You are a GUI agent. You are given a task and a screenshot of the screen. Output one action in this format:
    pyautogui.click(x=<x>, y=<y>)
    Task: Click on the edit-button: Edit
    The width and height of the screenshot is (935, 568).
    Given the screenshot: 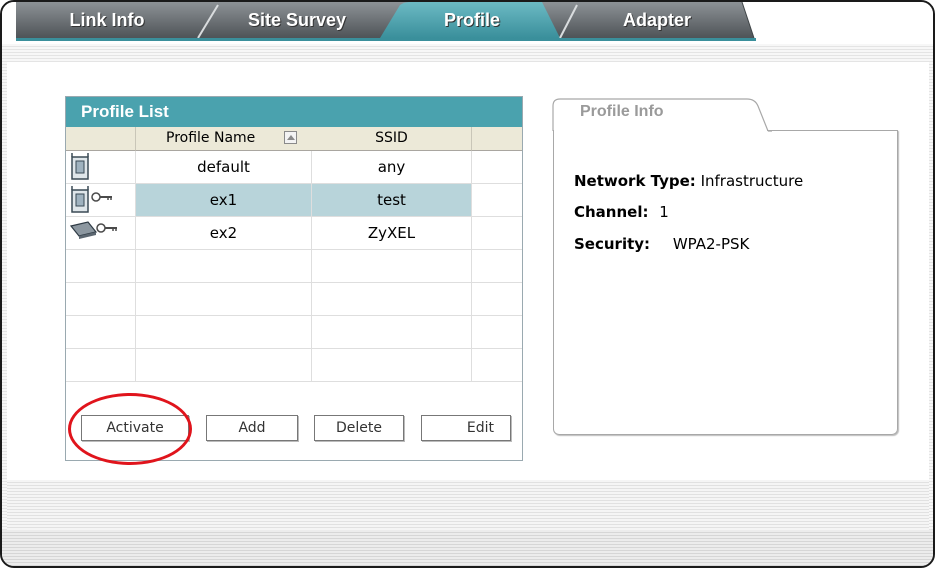 What is the action you would take?
    pyautogui.click(x=466, y=428)
    